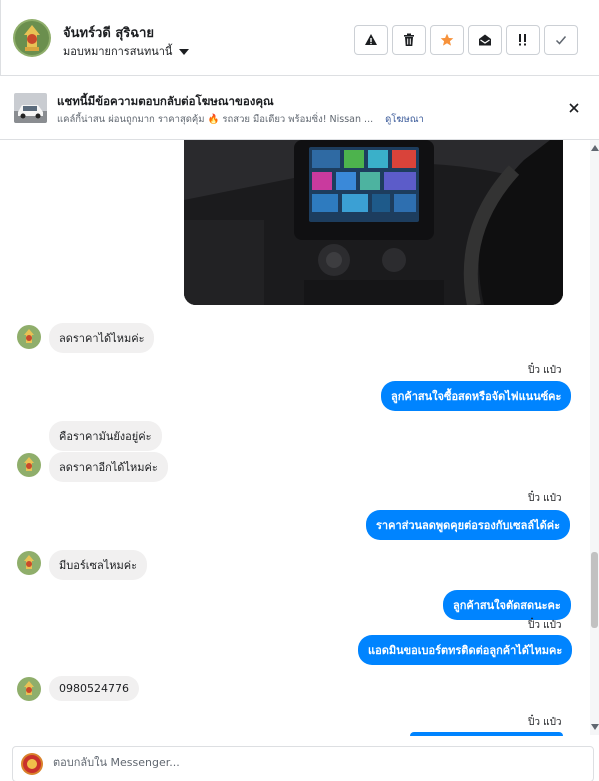  I want to click on car-interior-photo, so click(373, 222).